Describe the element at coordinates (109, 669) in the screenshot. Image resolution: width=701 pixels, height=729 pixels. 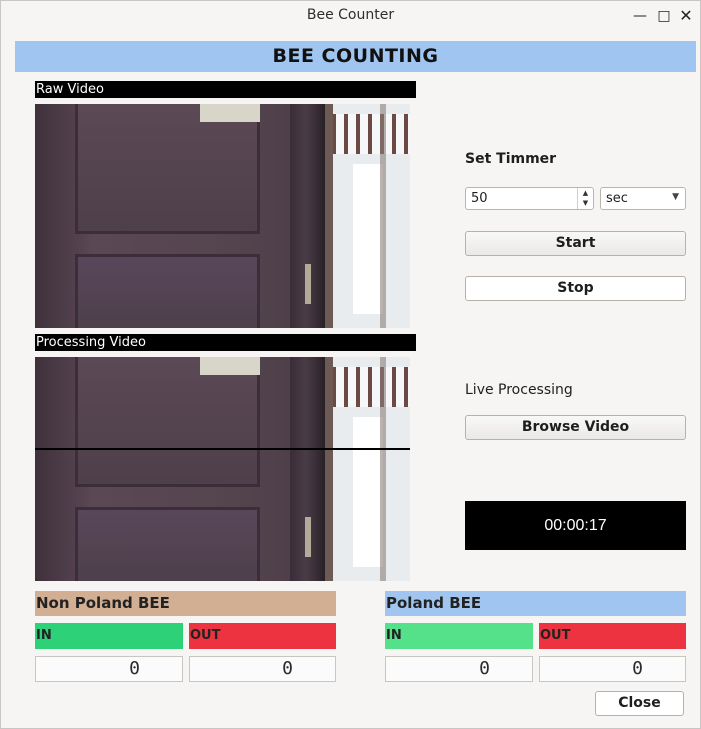
I see `non-poland-in-counter: 0` at that location.